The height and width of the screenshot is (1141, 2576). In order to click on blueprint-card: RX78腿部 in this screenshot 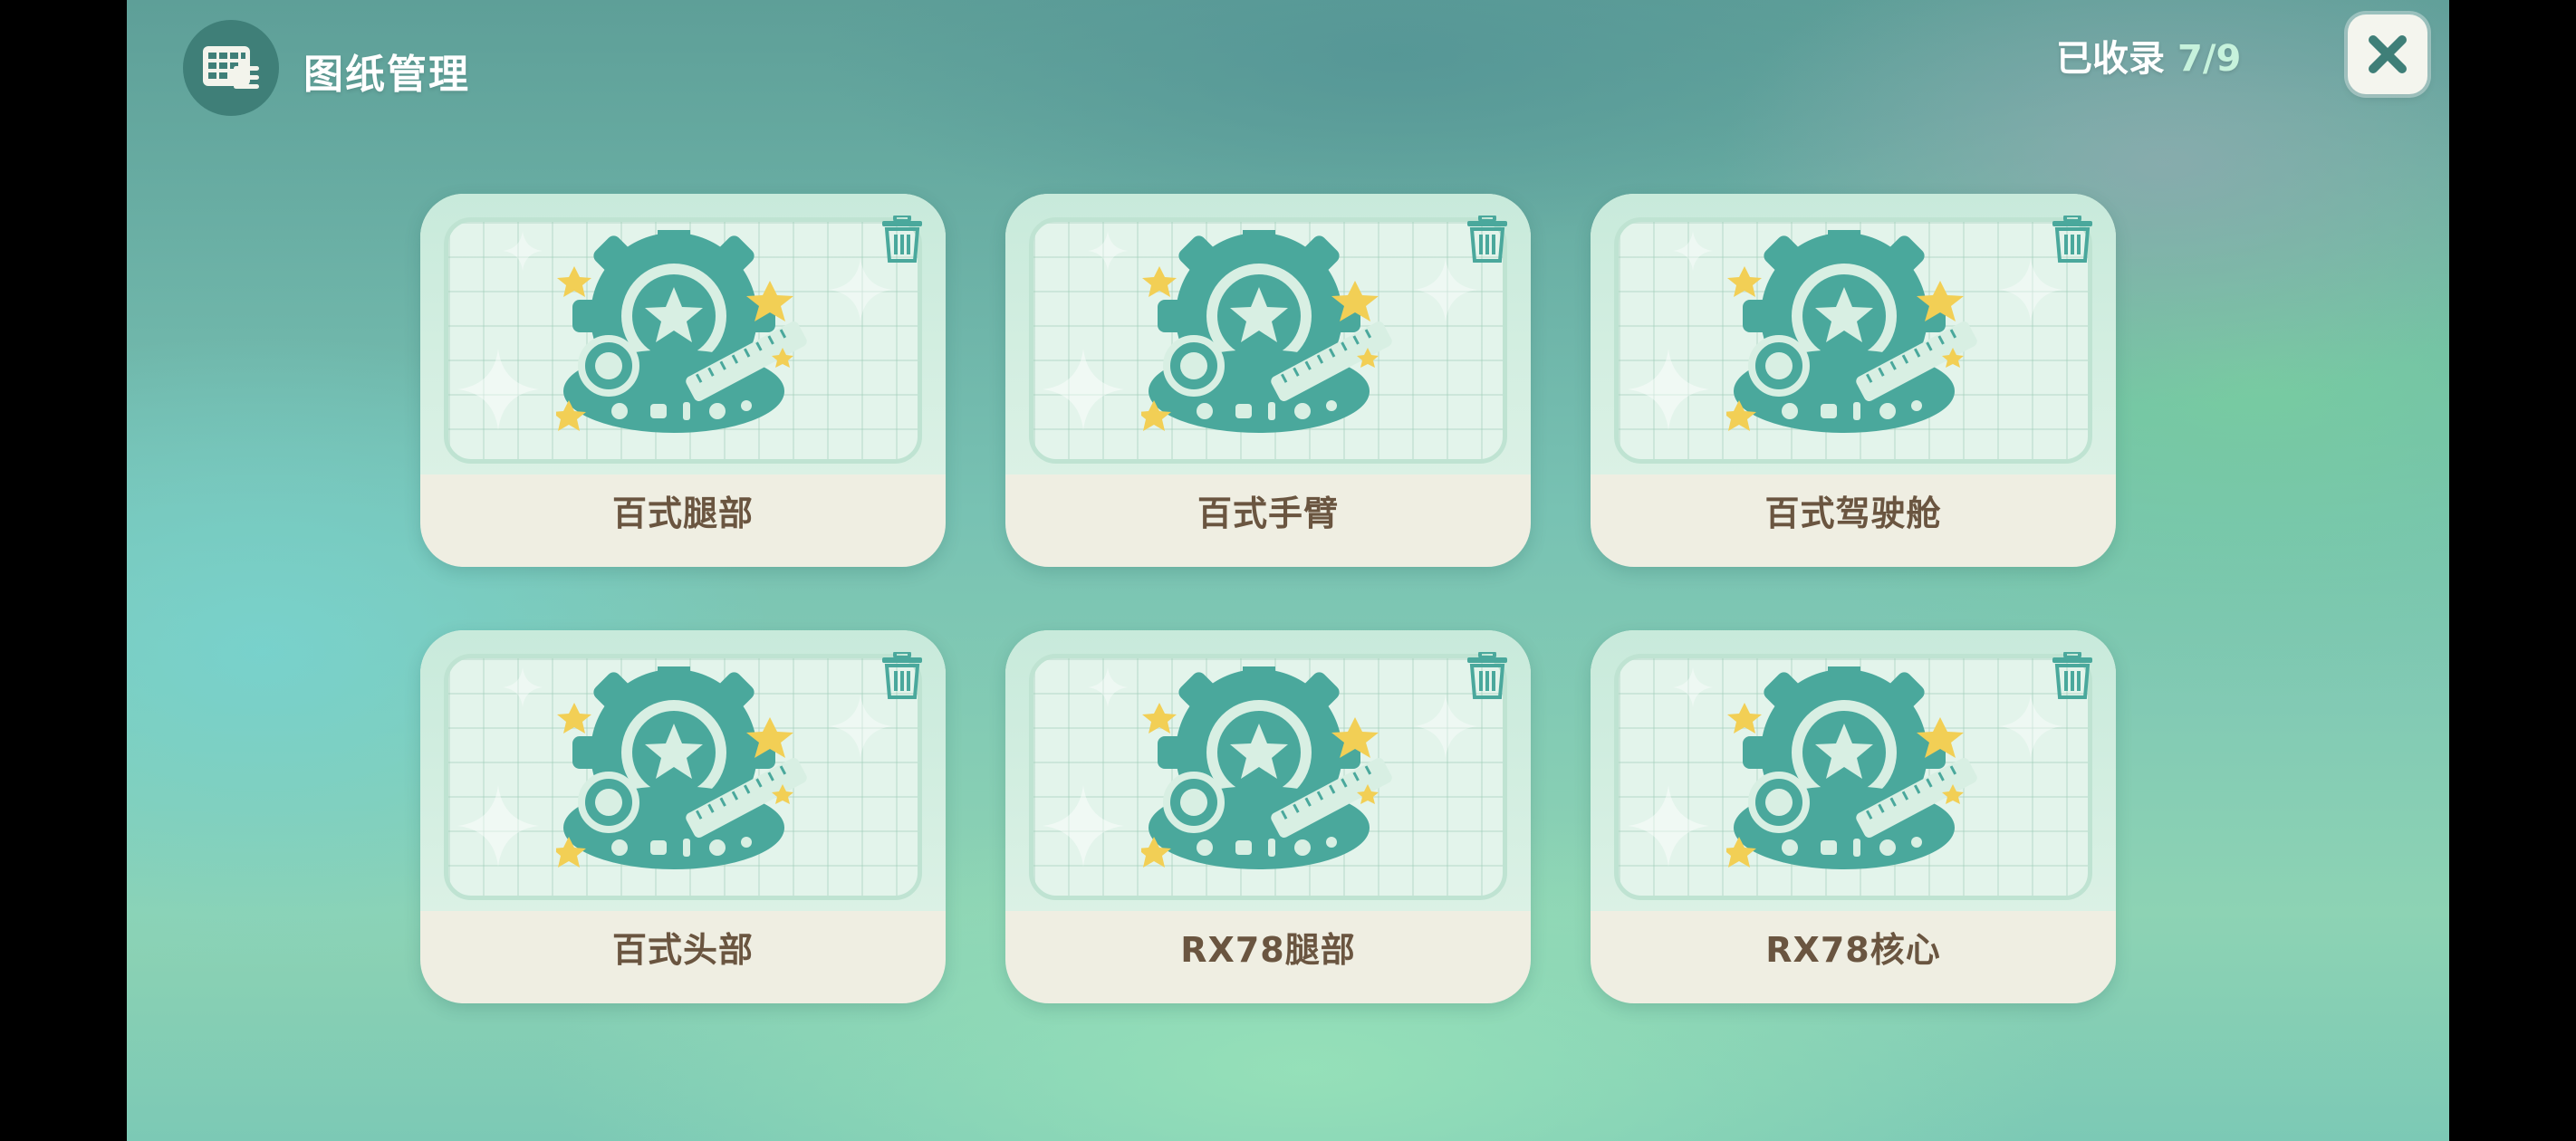, I will do `click(1268, 817)`.